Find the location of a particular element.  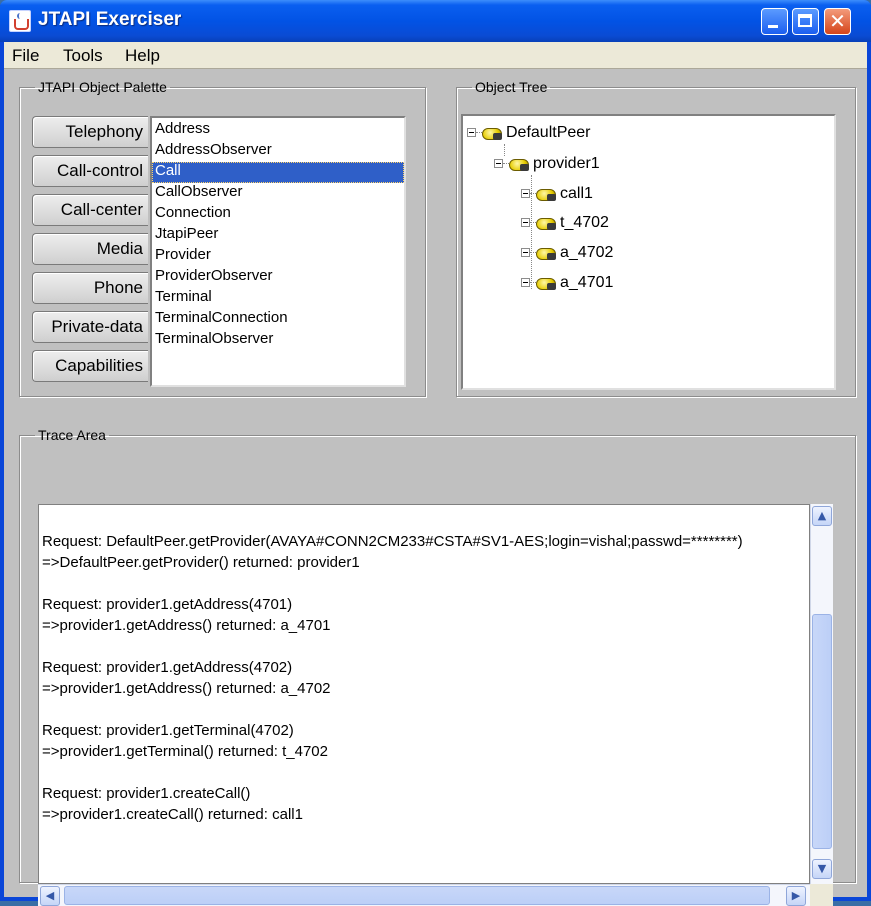

tree-node-label: provider1 is located at coordinates (566, 163).